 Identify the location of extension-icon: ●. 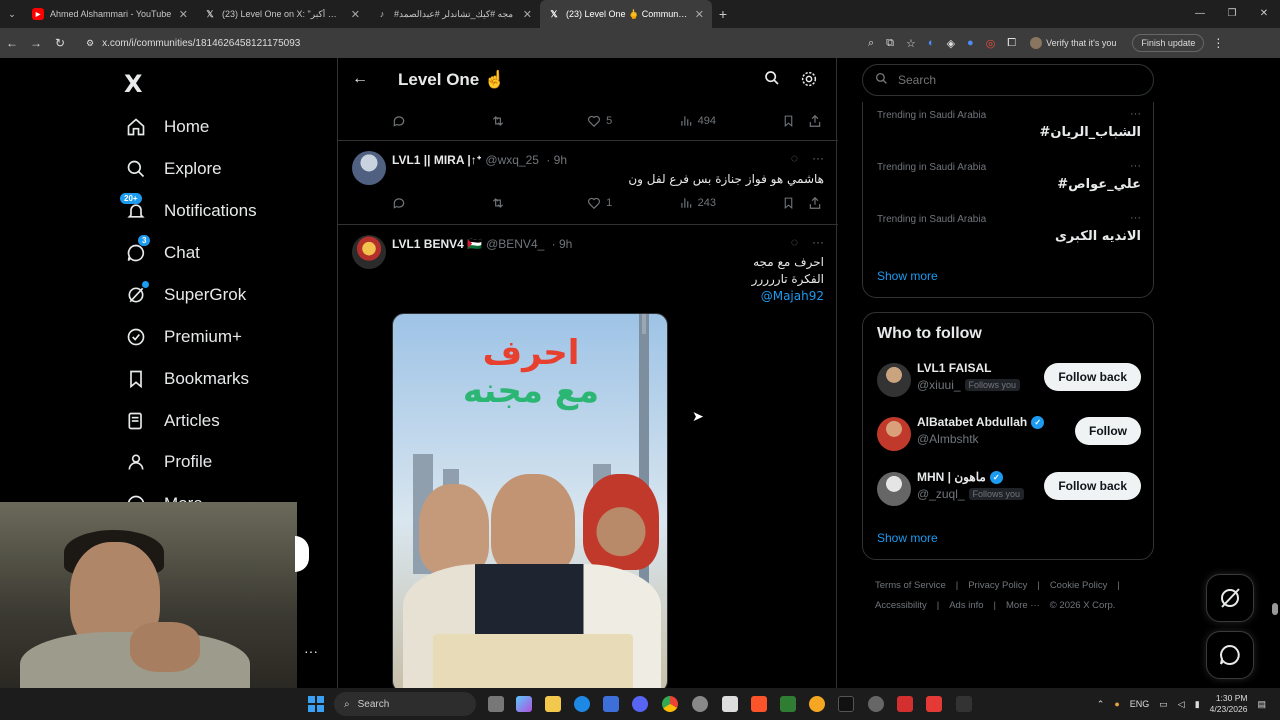
(970, 43).